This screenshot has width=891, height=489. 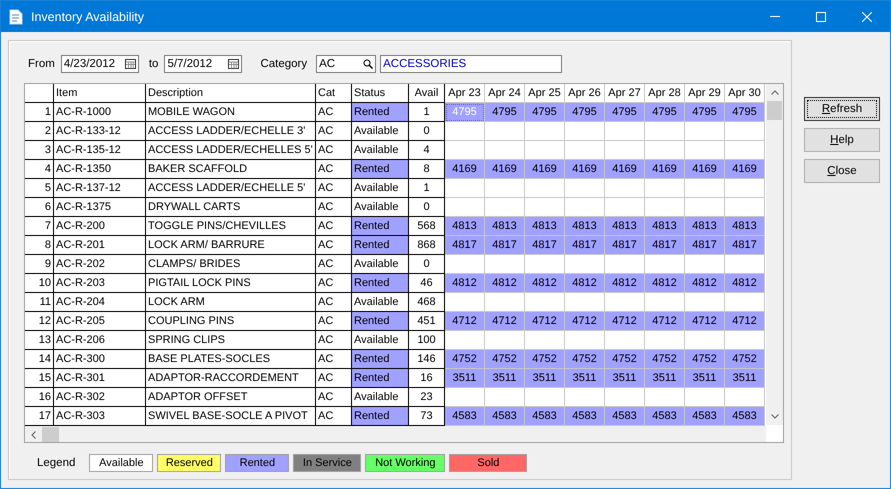 What do you see at coordinates (100, 226) in the screenshot?
I see `table-cell: AC-R-200` at bounding box center [100, 226].